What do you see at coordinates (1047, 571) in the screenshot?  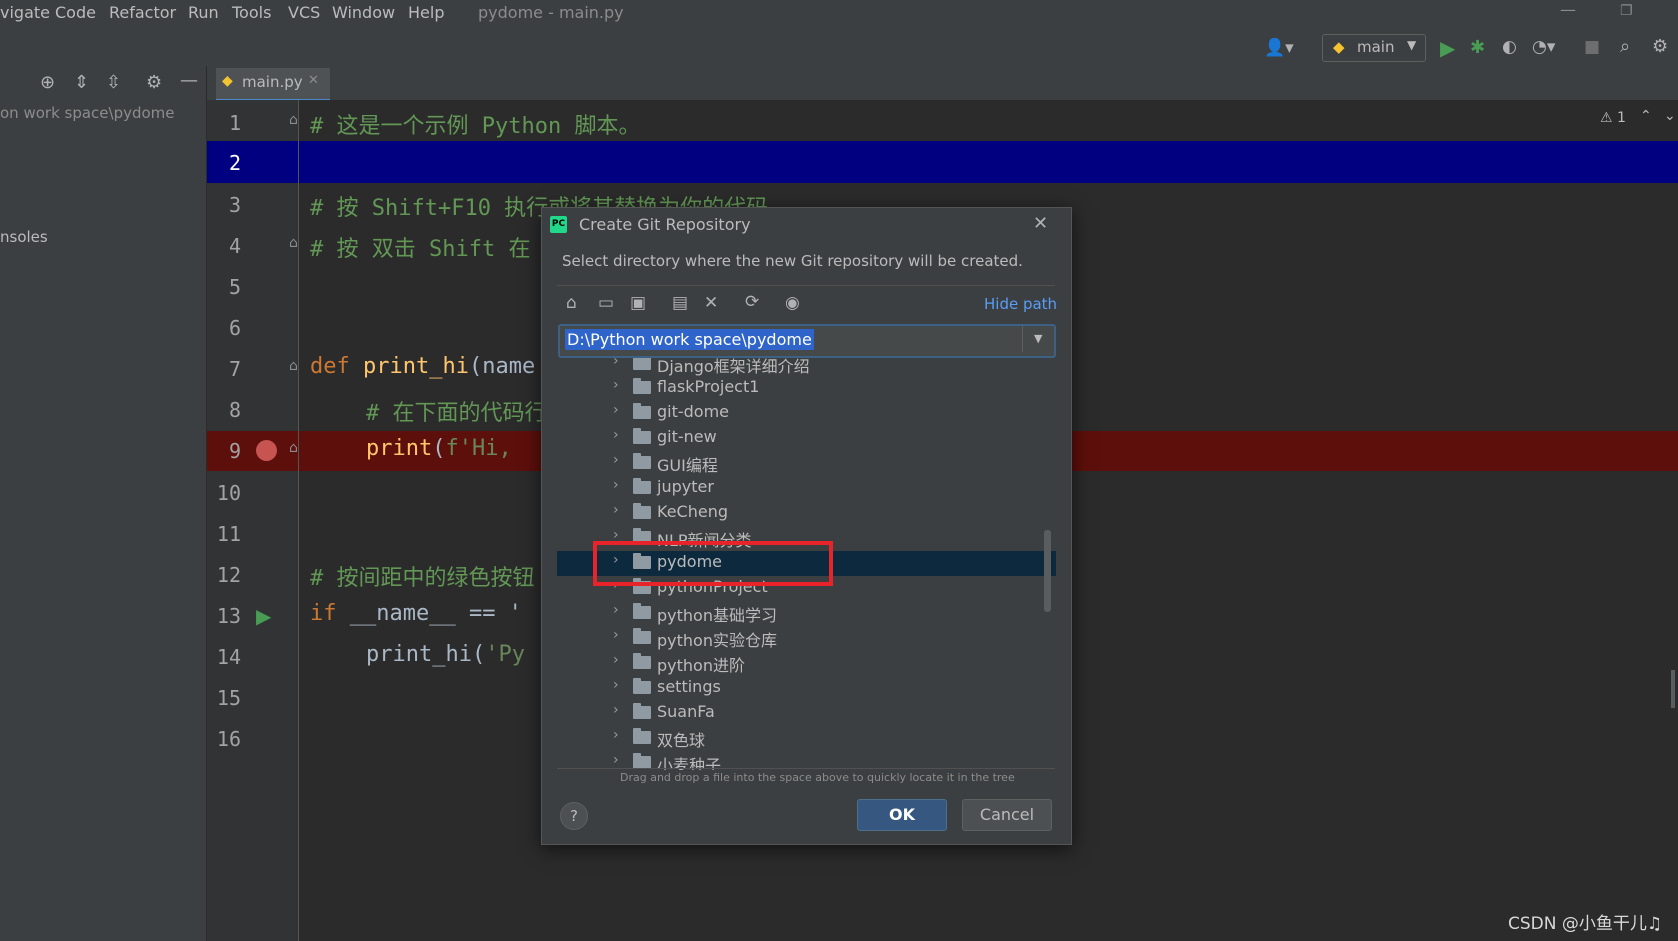 I see `tree-scrollbar` at bounding box center [1047, 571].